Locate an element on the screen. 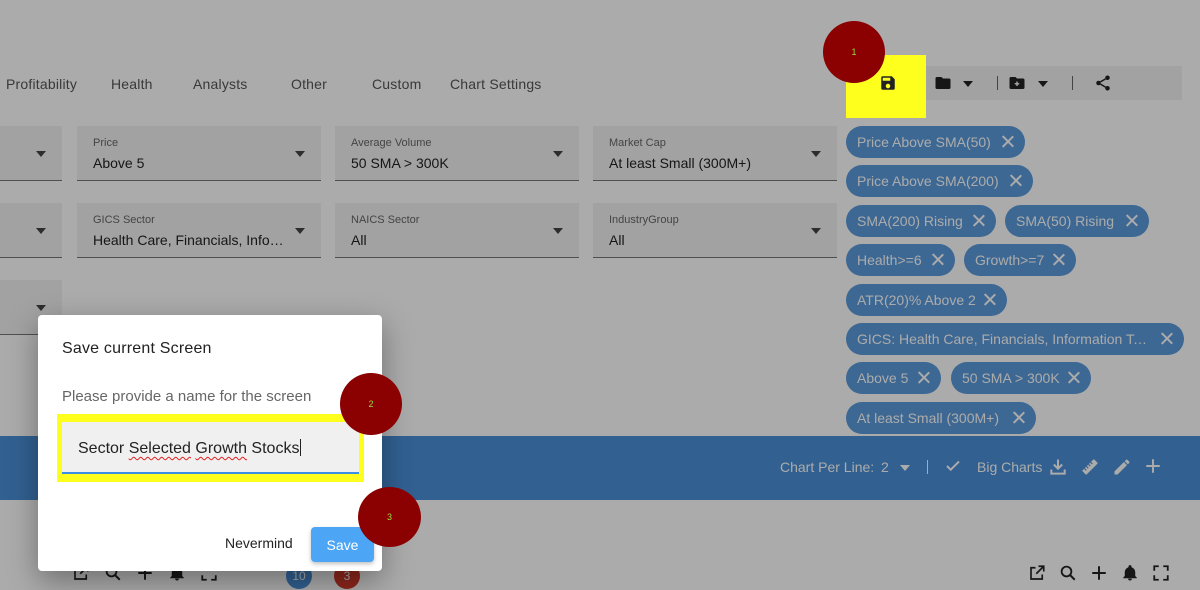  nevermind-button: Nevermind is located at coordinates (259, 543).